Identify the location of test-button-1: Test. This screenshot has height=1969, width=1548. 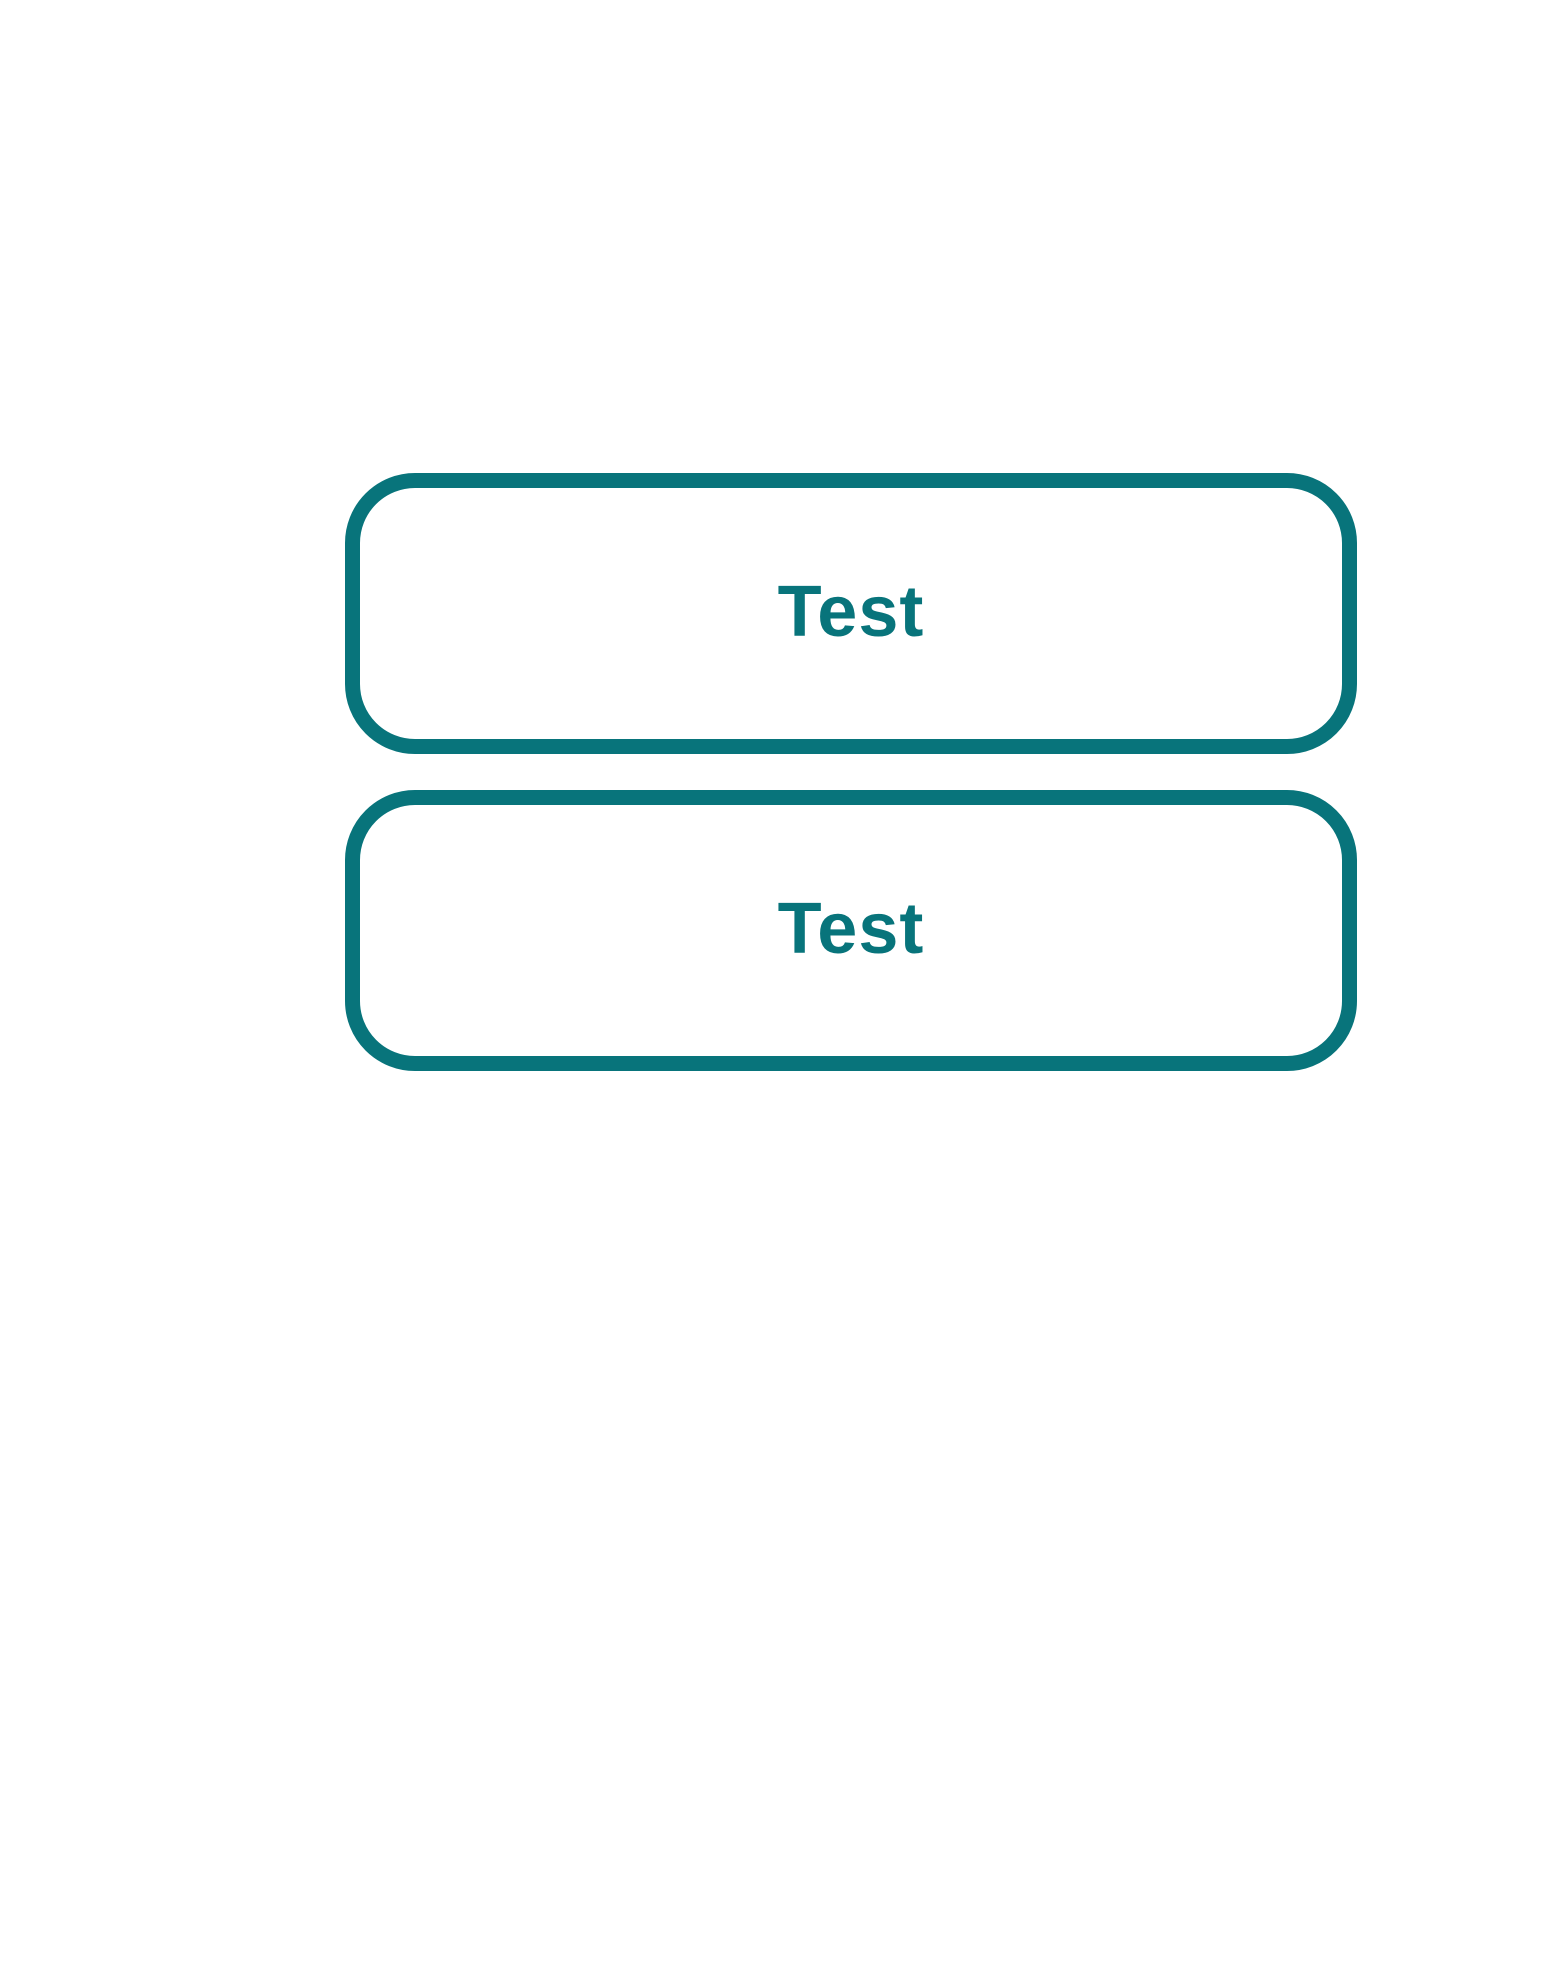
(851, 613).